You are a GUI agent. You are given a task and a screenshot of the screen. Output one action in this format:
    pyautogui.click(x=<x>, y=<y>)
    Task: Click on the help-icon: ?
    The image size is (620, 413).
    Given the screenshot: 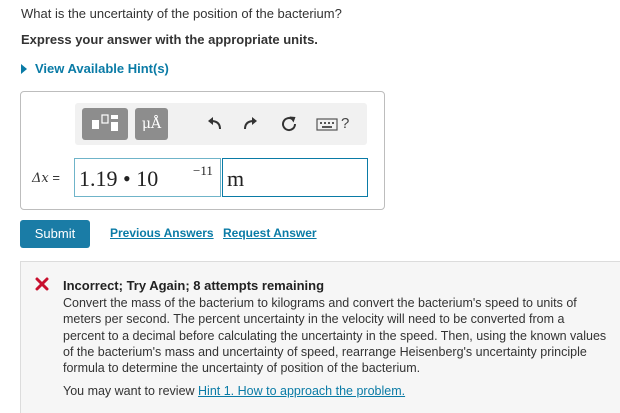 What is the action you would take?
    pyautogui.click(x=345, y=123)
    